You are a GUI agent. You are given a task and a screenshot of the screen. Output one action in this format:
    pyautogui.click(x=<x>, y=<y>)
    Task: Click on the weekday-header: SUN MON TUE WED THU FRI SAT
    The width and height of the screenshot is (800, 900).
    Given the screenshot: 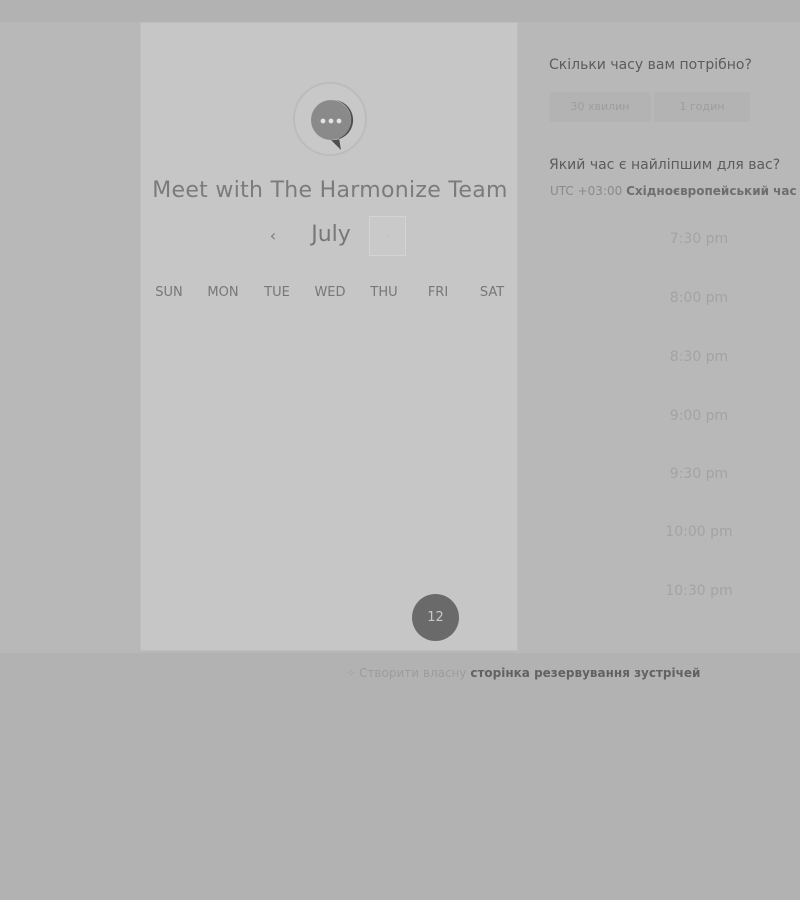 What is the action you would take?
    pyautogui.click(x=331, y=294)
    